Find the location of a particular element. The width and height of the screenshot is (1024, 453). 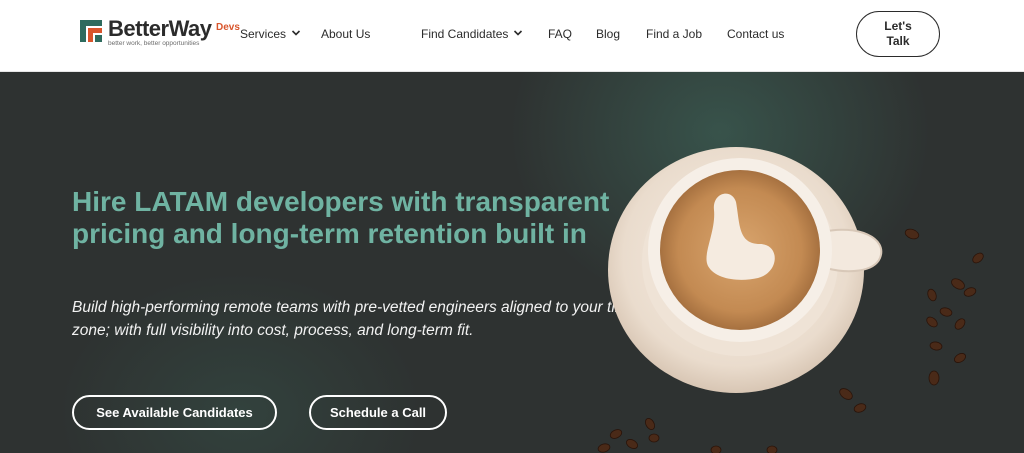

nav-find-candidates: Find Candidates is located at coordinates (472, 34).